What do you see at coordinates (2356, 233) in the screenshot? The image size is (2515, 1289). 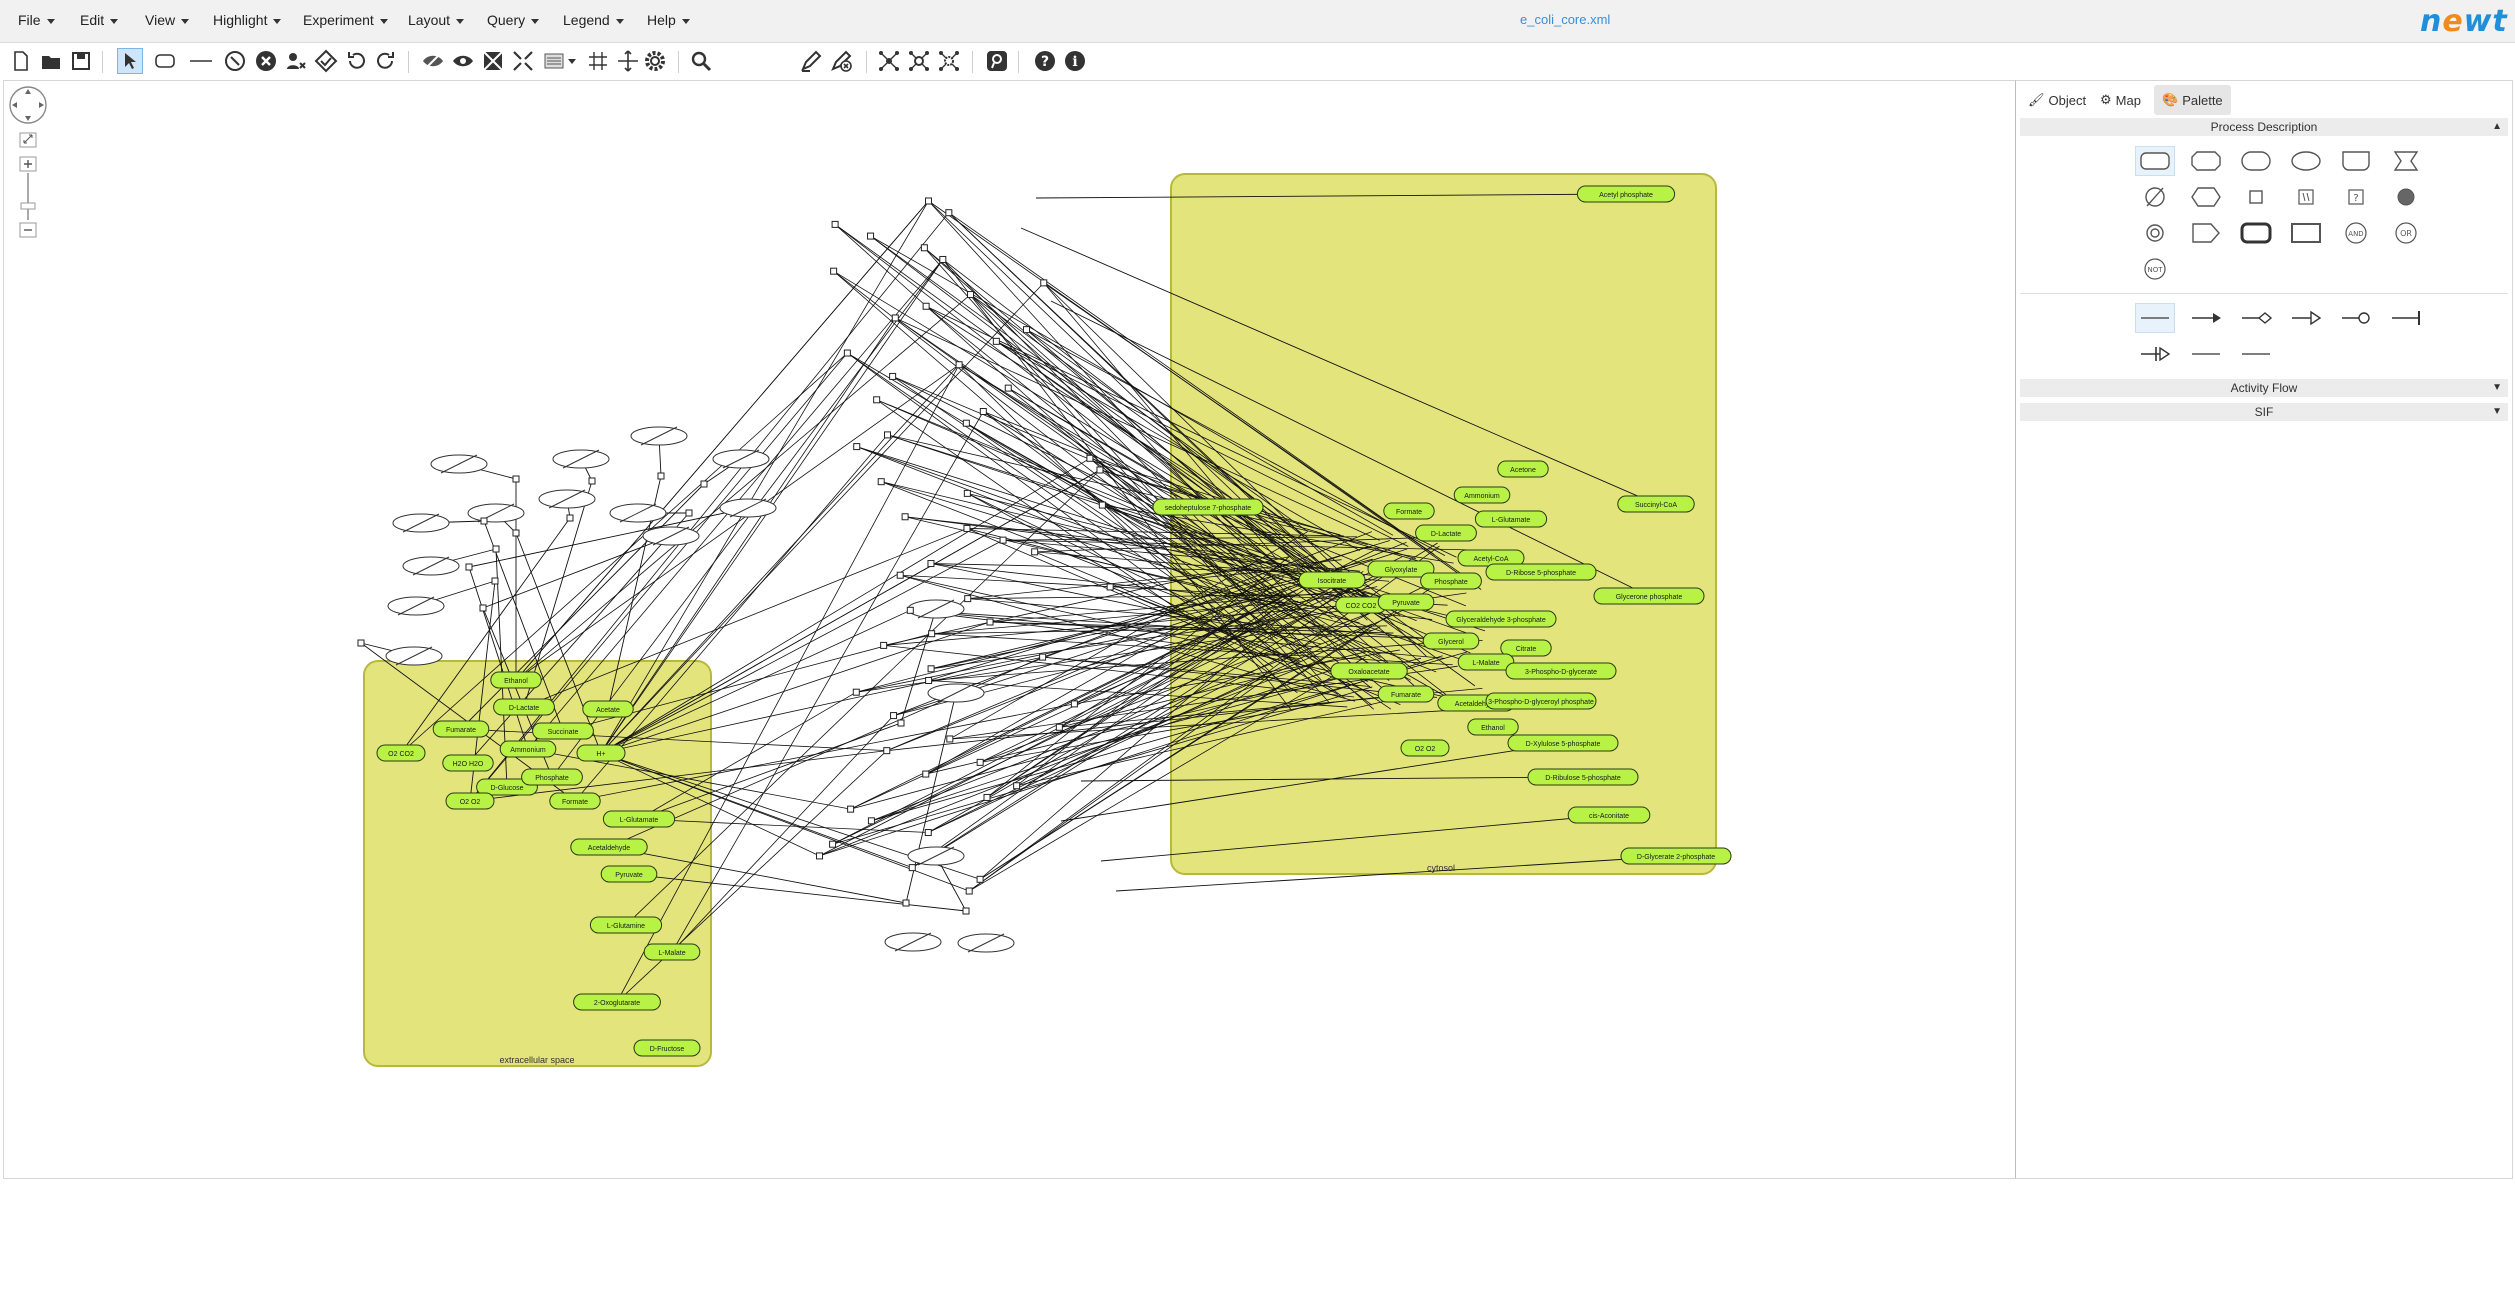 I see `palette-and-operator: AND` at bounding box center [2356, 233].